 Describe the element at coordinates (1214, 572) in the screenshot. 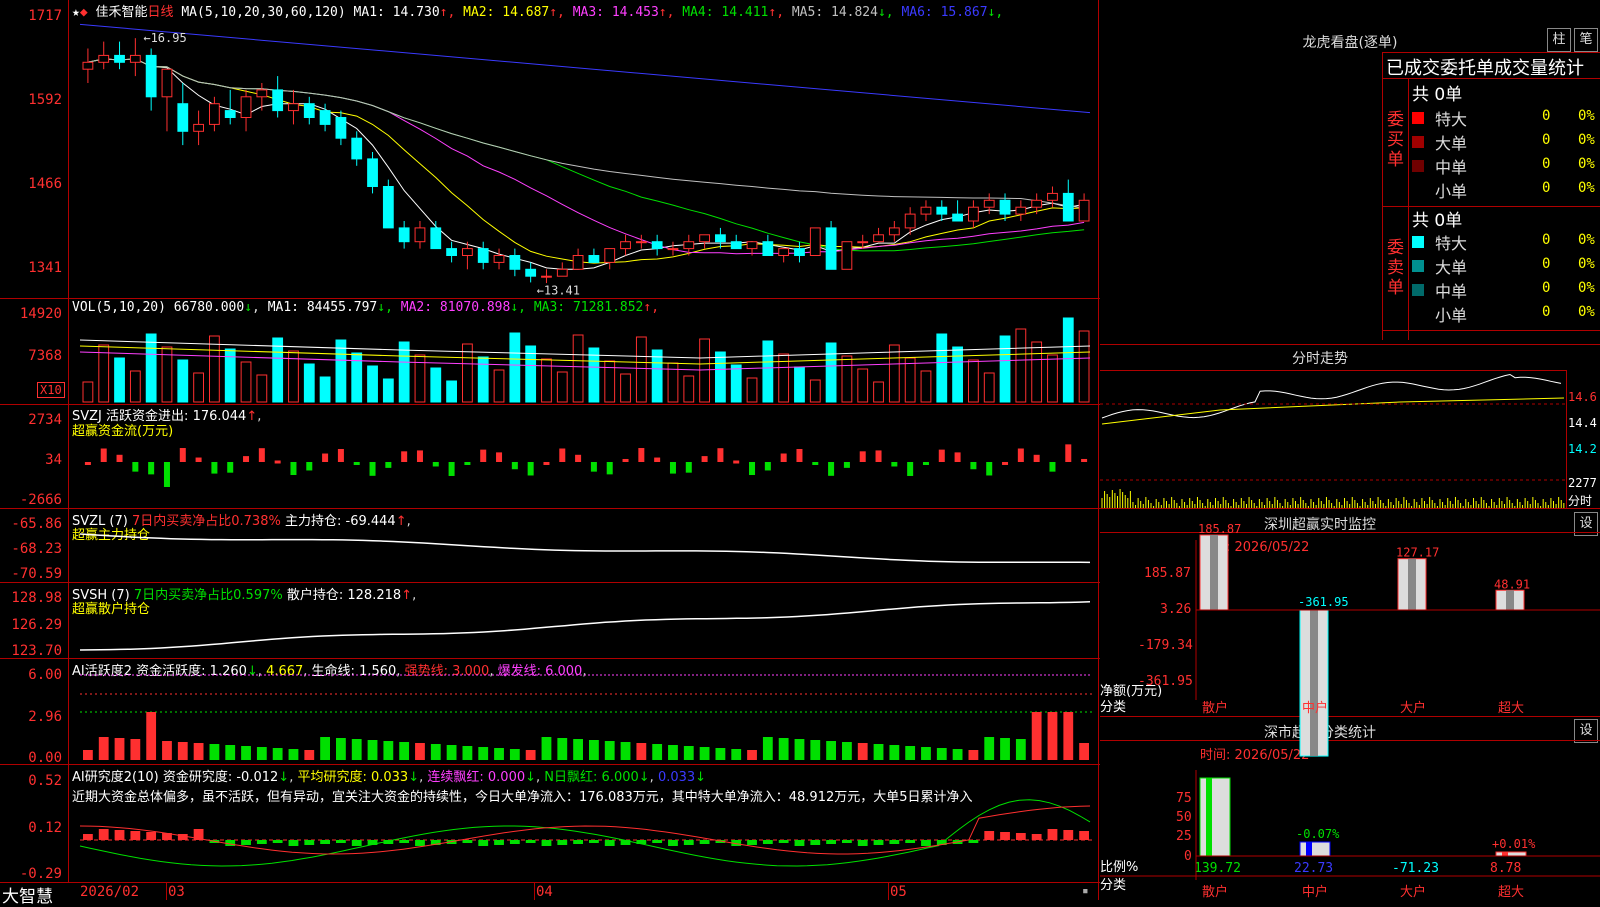

I see `monitor-bar-inner` at that location.